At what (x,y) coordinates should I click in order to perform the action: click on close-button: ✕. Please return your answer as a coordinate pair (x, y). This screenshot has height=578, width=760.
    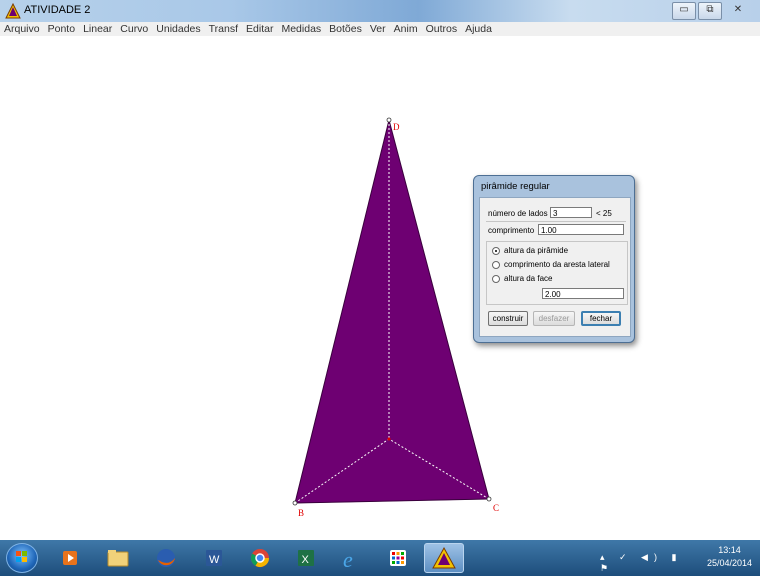
    Looking at the image, I should click on (738, 11).